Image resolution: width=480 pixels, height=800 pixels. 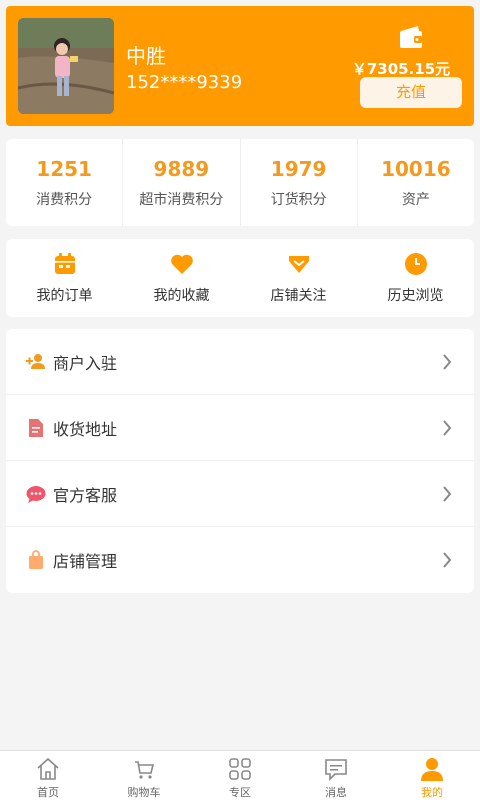 I want to click on tab-cart: 购物车, so click(x=144, y=775).